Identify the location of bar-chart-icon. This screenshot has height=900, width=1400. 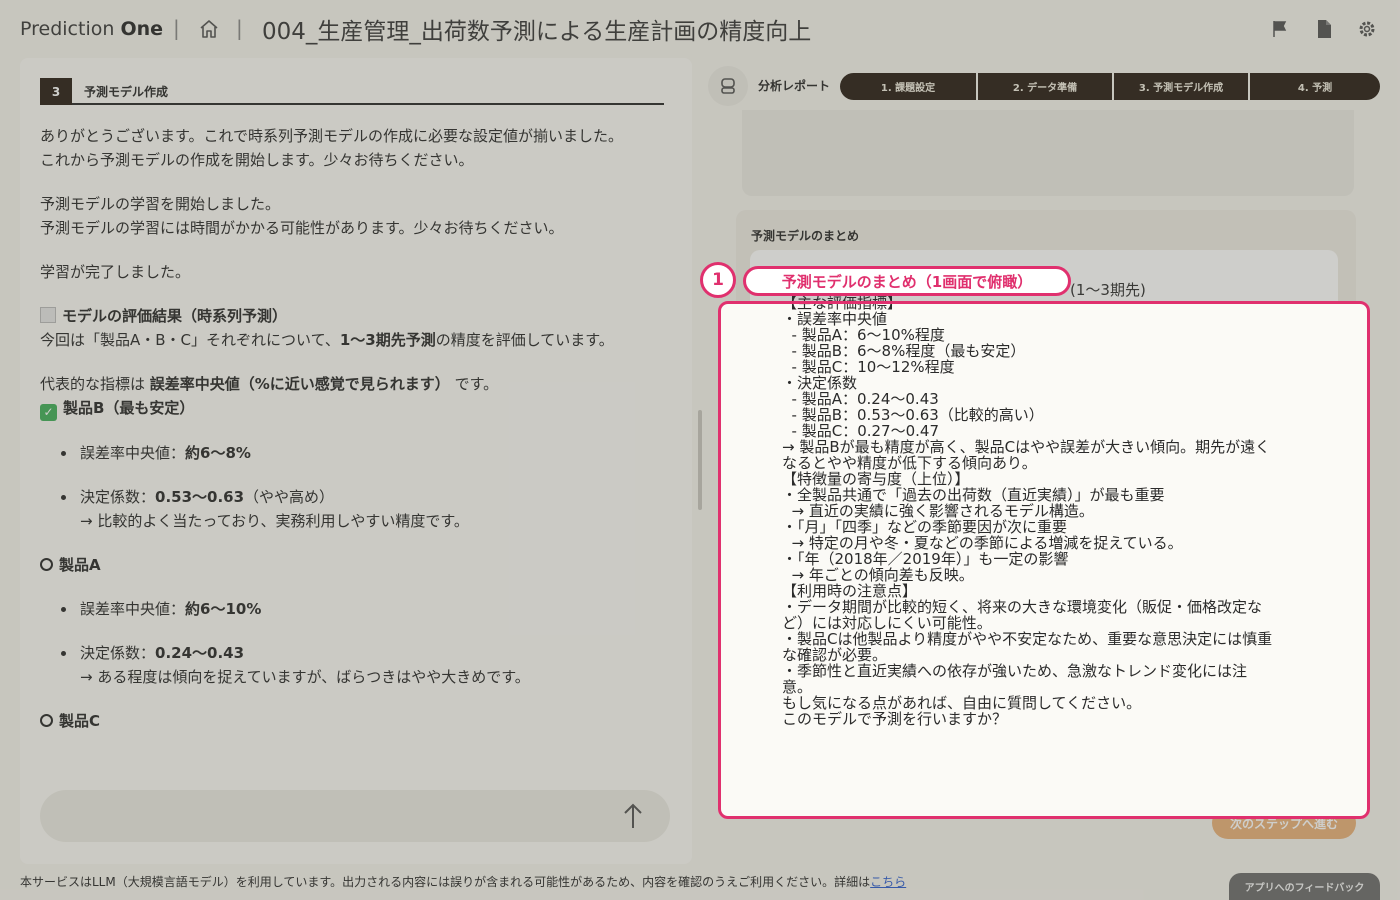
(48, 315).